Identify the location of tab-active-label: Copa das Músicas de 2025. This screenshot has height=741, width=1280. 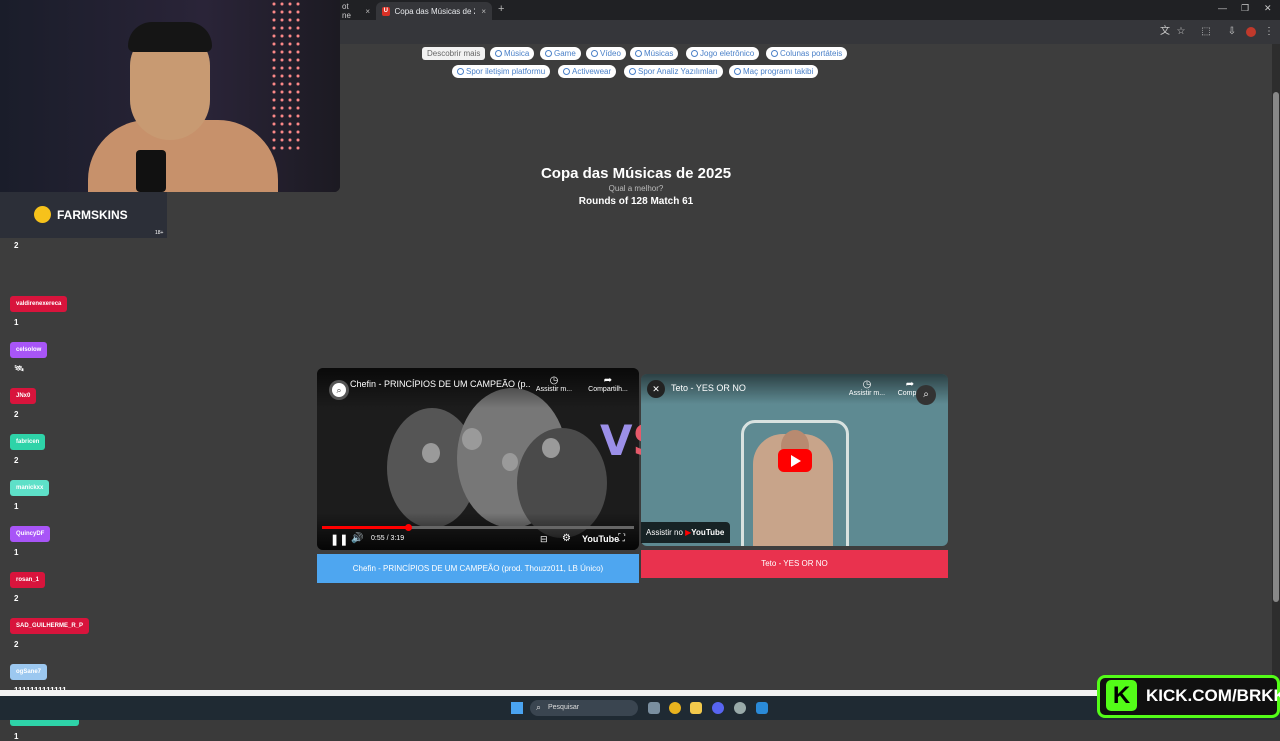
(435, 11).